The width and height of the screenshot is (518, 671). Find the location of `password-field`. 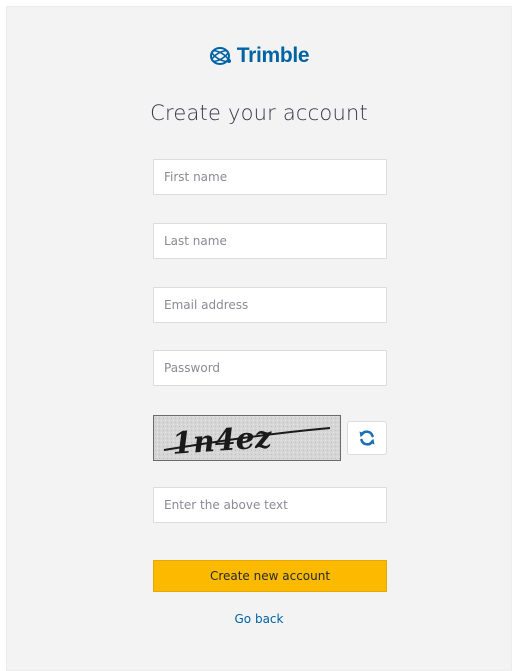

password-field is located at coordinates (270, 368).